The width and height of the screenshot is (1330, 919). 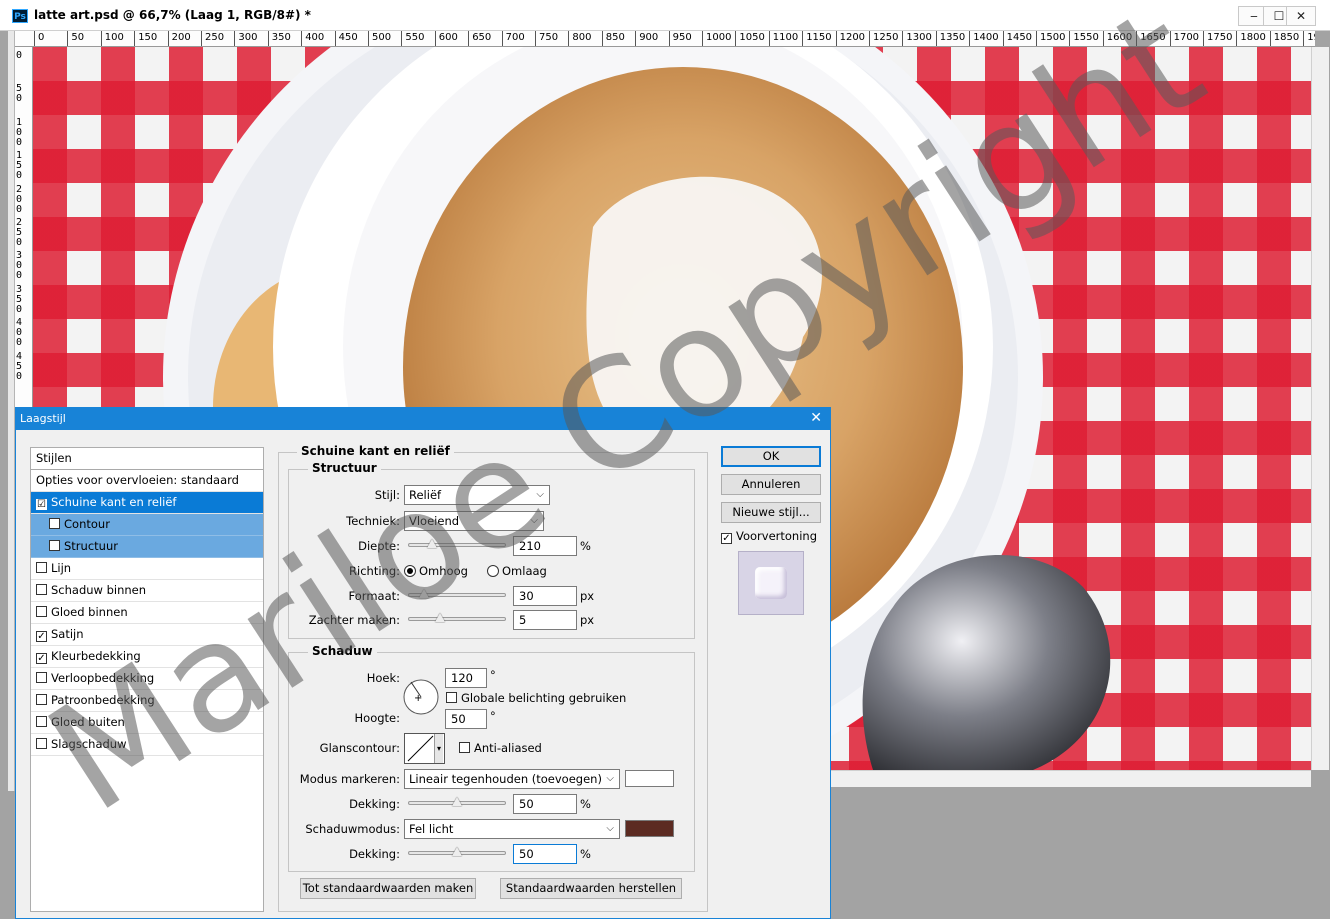 What do you see at coordinates (43, 418) in the screenshot?
I see `dialog-title: Laagstijl` at bounding box center [43, 418].